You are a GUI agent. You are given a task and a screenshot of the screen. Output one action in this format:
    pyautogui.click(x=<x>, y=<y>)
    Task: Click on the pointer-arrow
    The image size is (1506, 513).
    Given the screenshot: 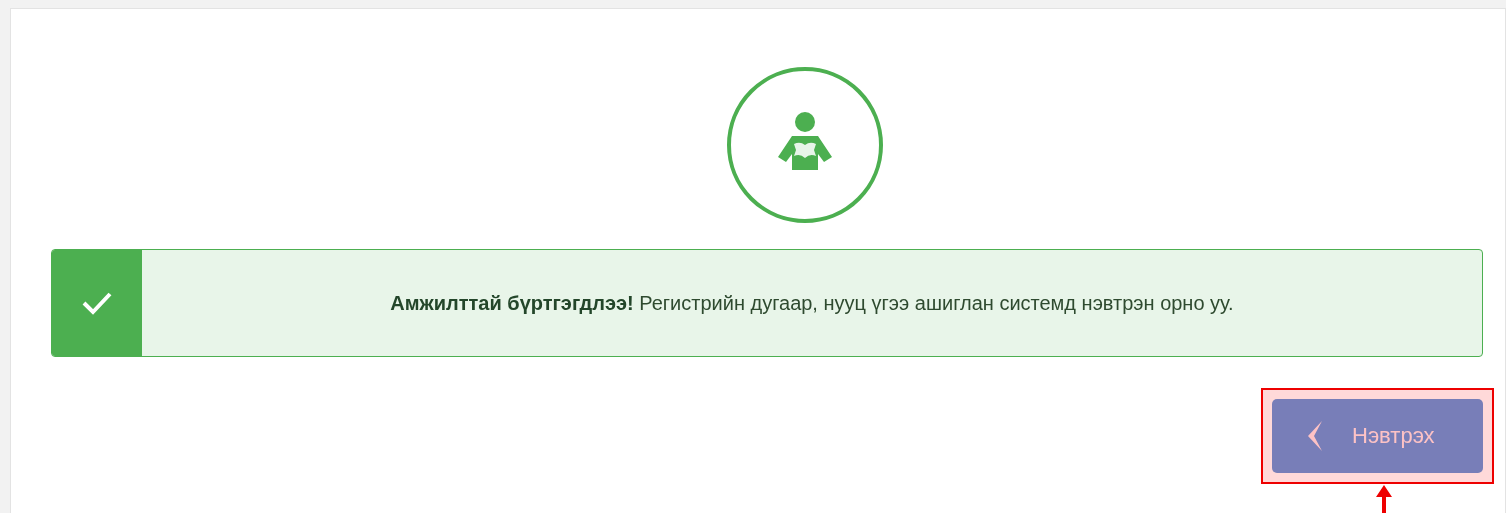 What is the action you would take?
    pyautogui.click(x=1384, y=499)
    